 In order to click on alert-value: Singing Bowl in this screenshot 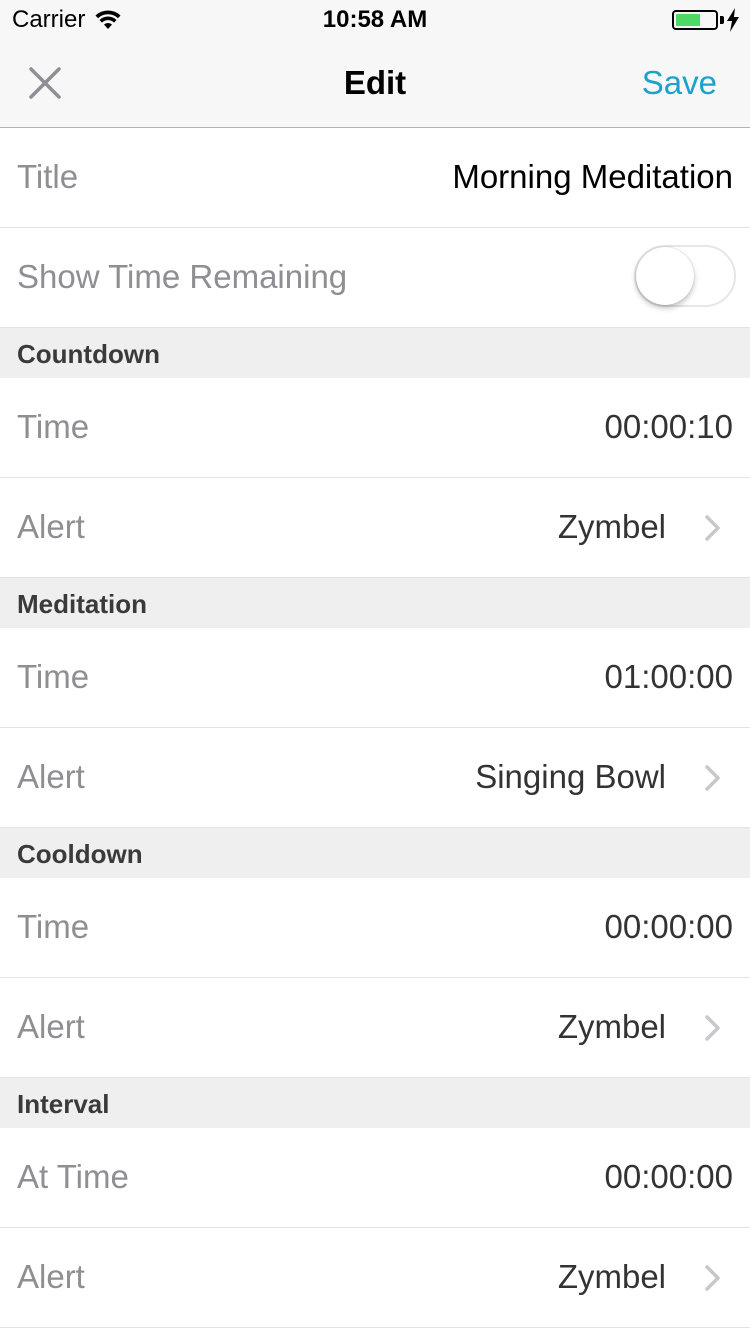, I will do `click(570, 776)`.